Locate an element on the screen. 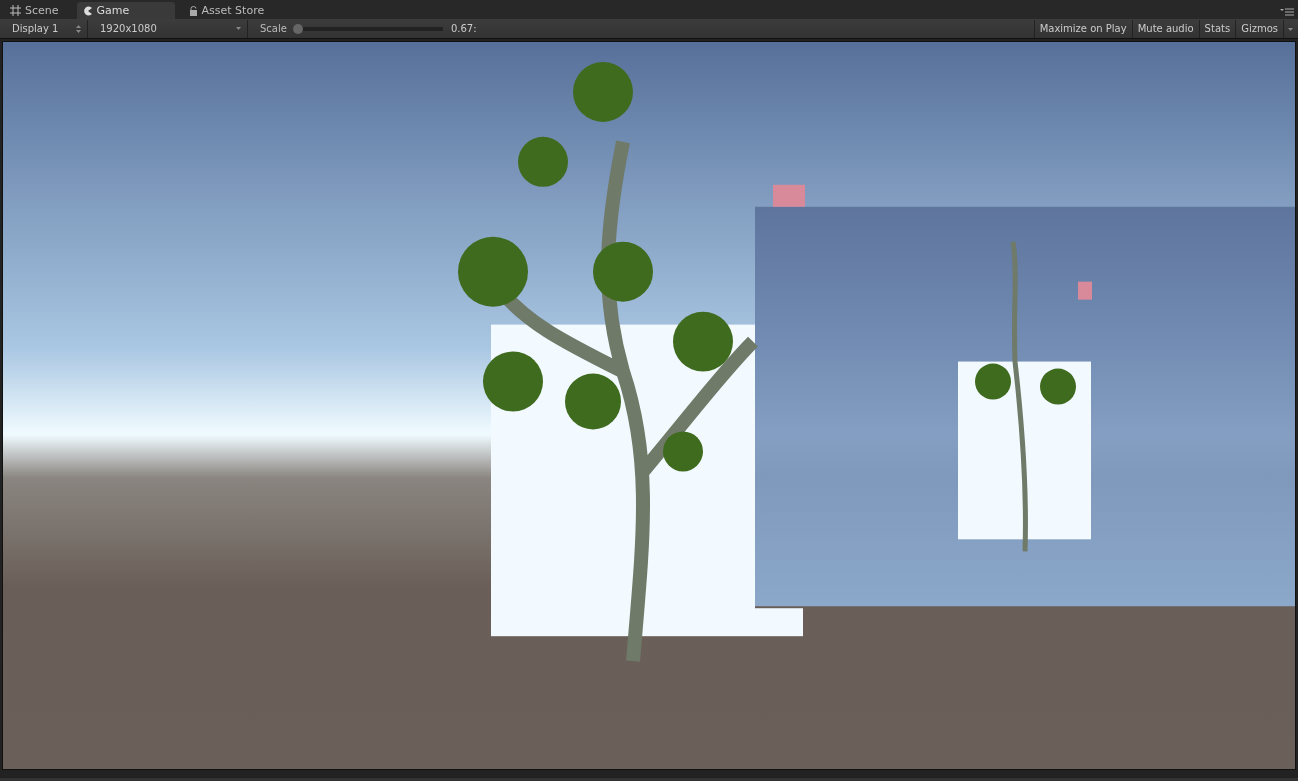  display-dropdown: Display 1 is located at coordinates (44, 28).